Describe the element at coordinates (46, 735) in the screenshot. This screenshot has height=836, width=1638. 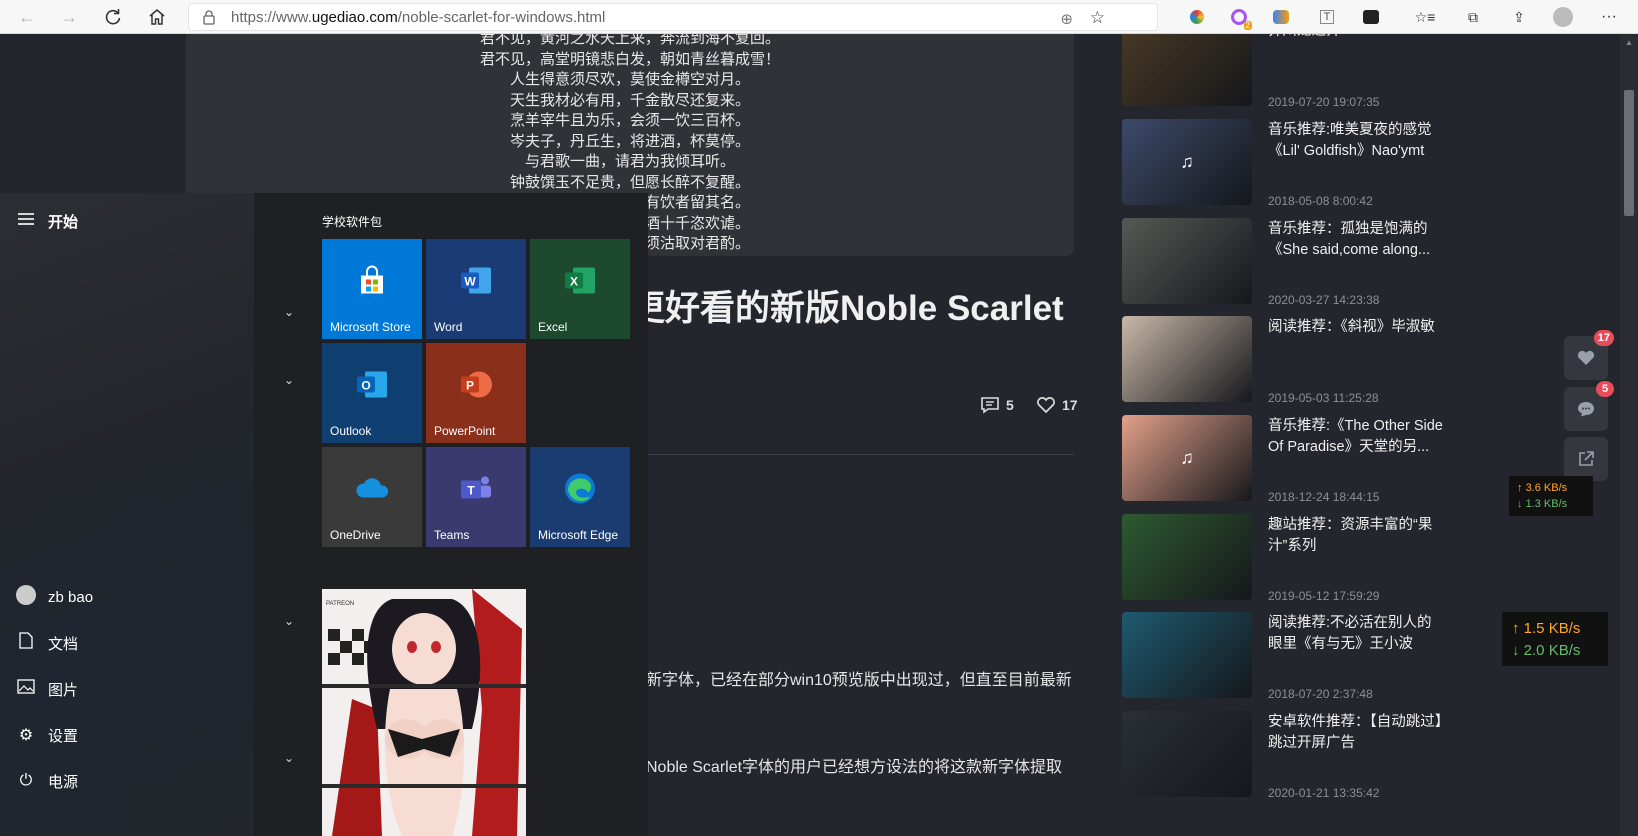
I see `settings-button: ⚙ 设置` at that location.